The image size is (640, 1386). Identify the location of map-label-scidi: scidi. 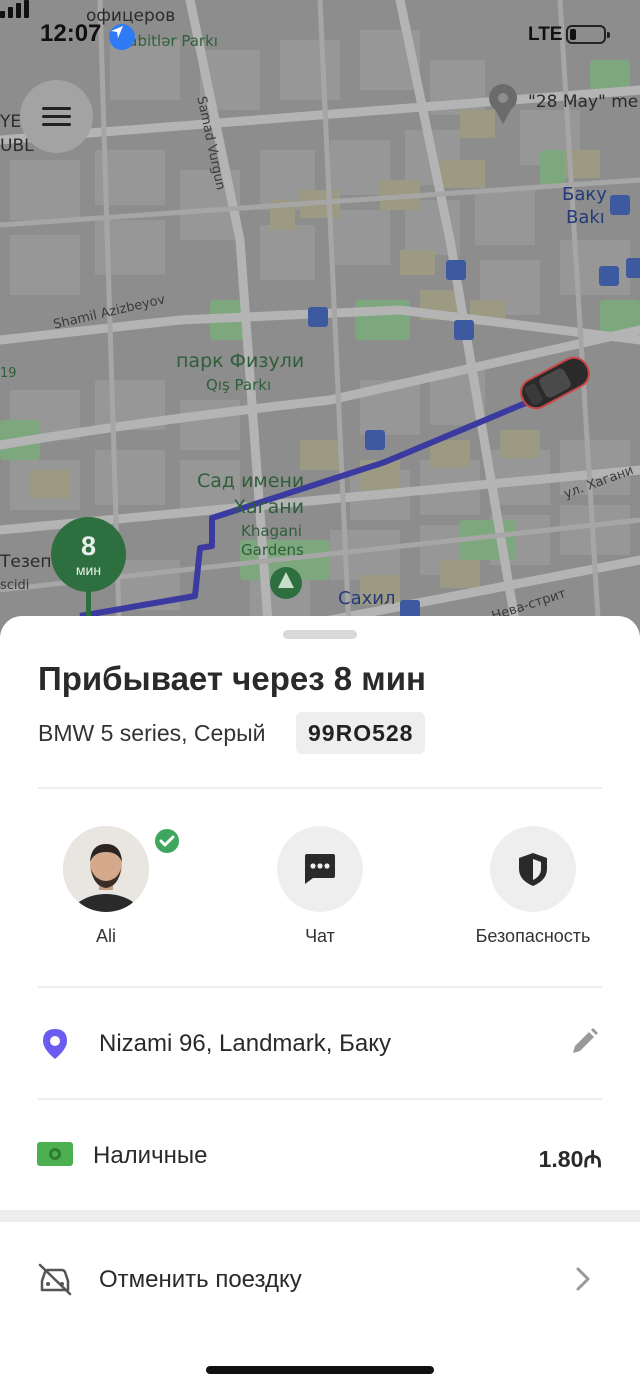
(15, 585).